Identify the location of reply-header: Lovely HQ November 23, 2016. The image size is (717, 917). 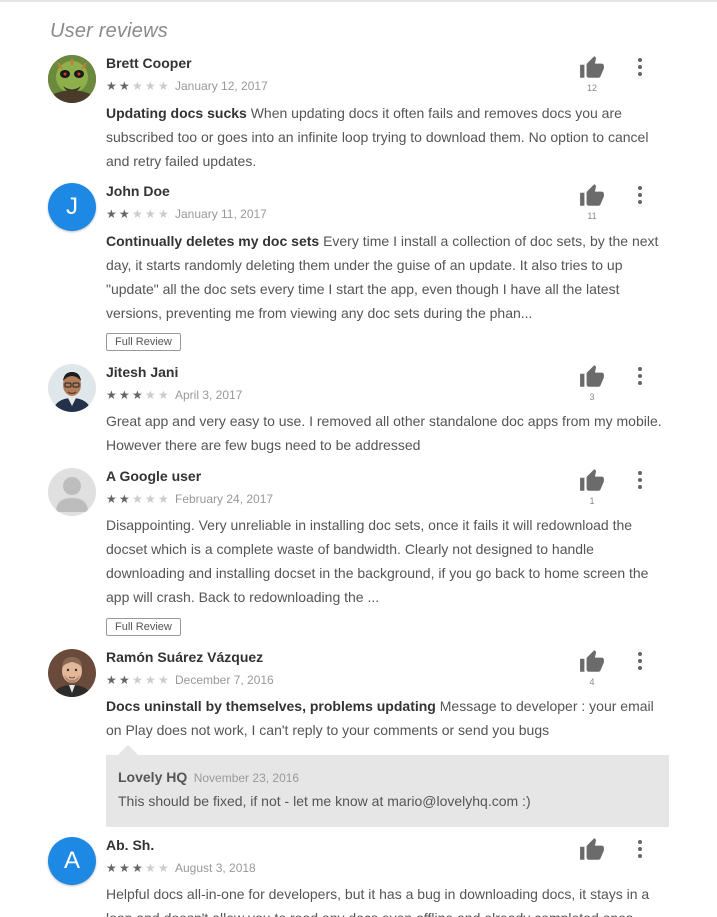
(208, 778).